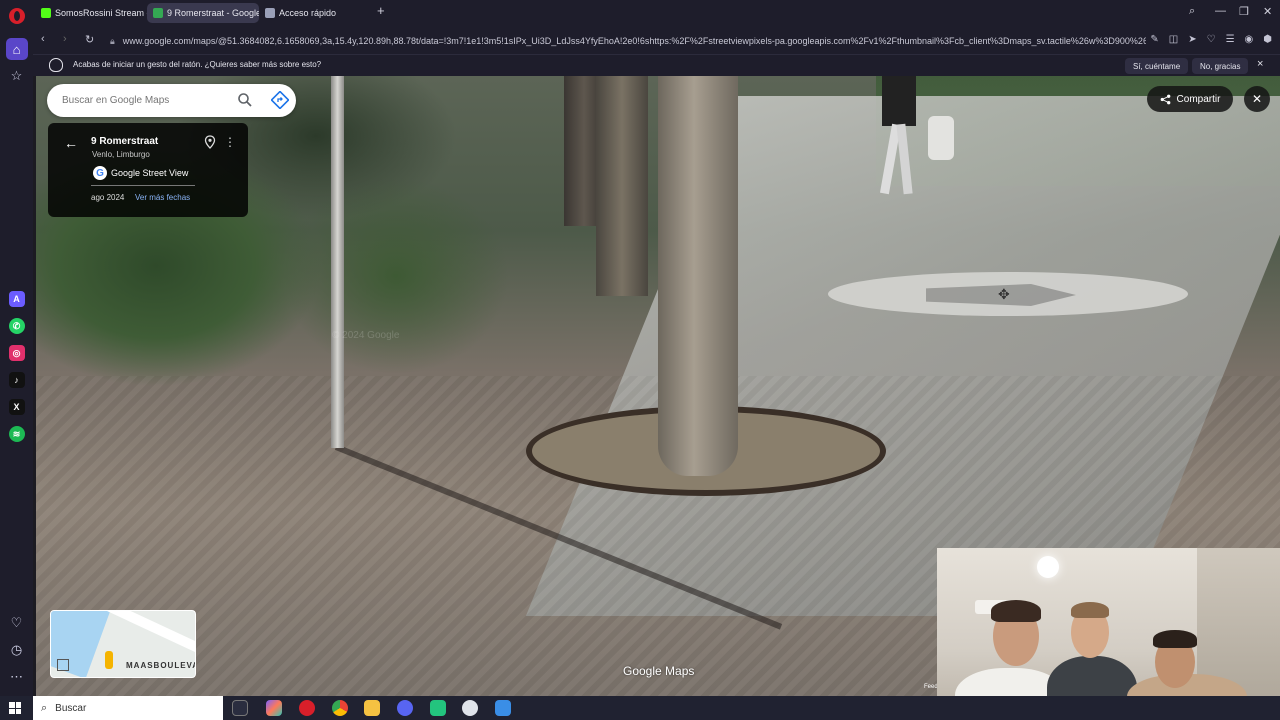 This screenshot has height=720, width=1280. Describe the element at coordinates (17, 407) in the screenshot. I see `x-twitter-icon: X` at that location.